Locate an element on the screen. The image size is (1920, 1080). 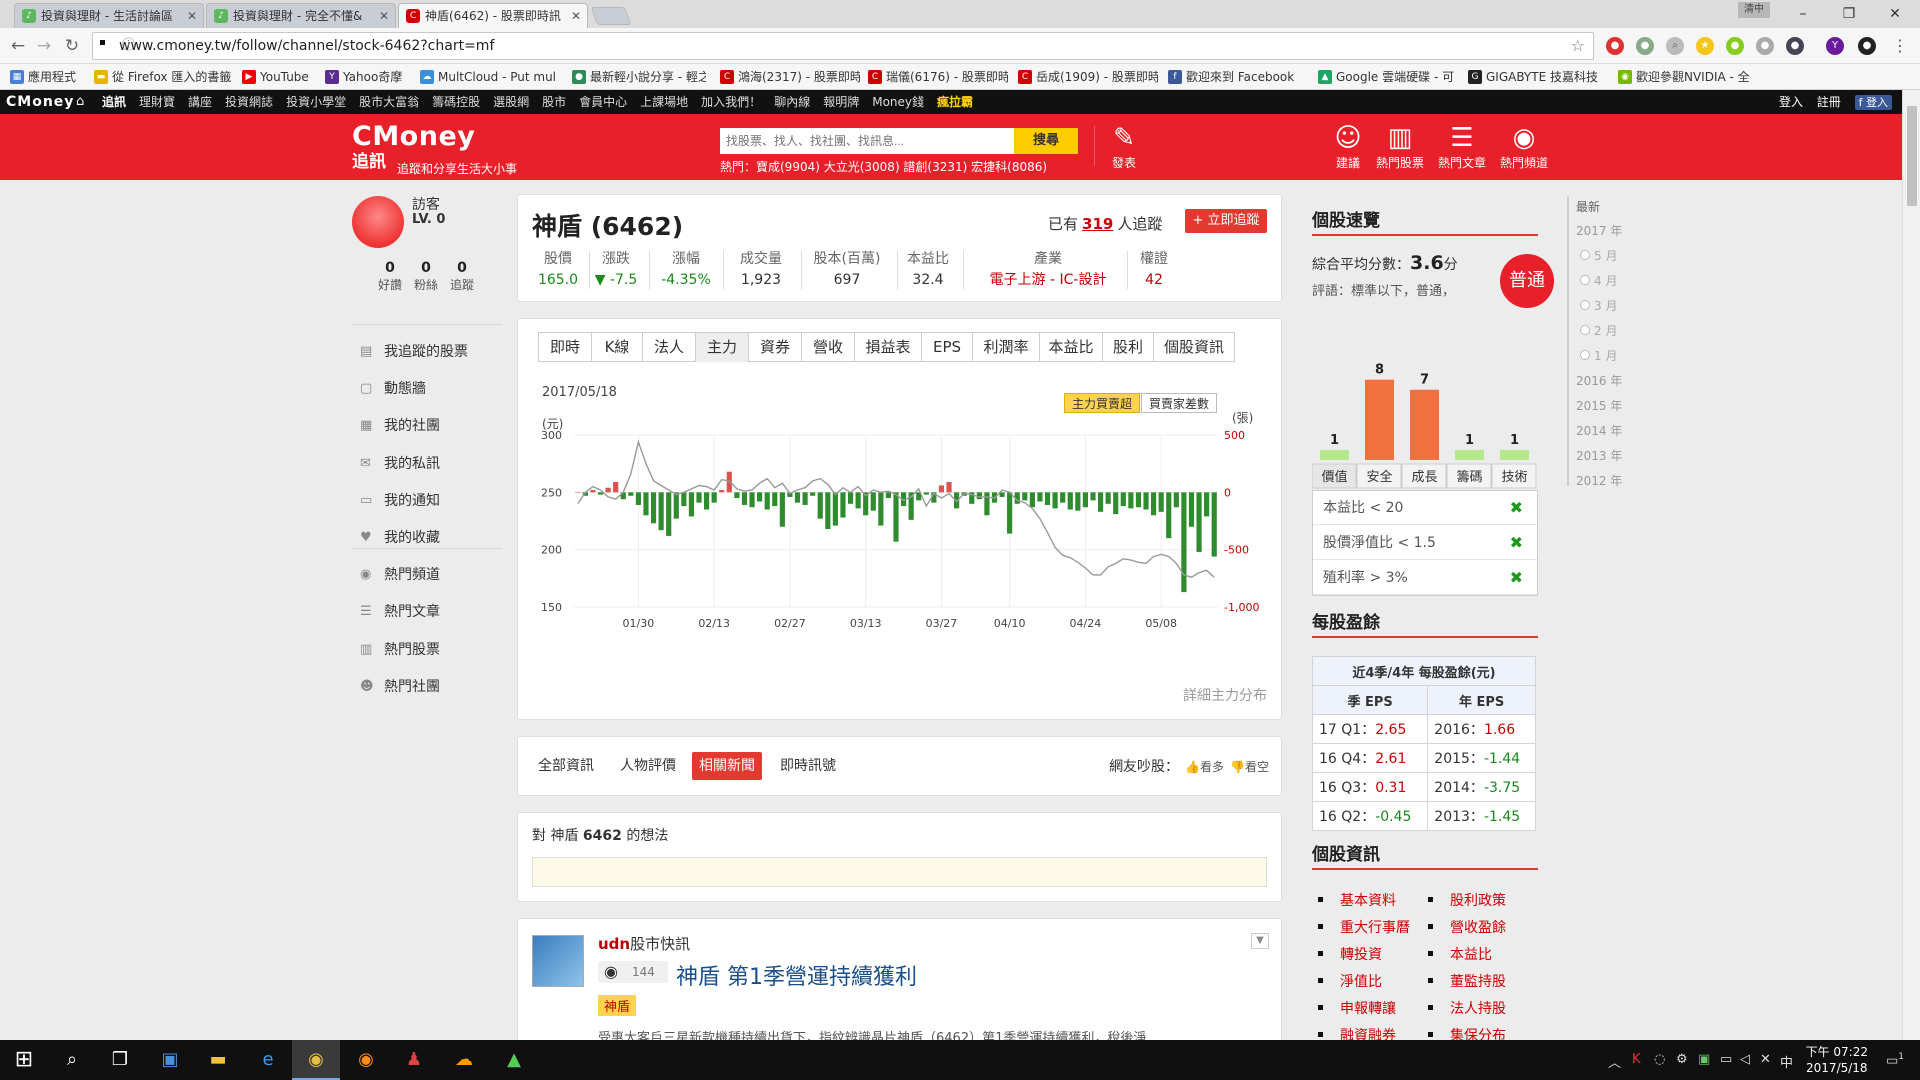
left-nav-item: ☻ 熱門社團 is located at coordinates (400, 687).